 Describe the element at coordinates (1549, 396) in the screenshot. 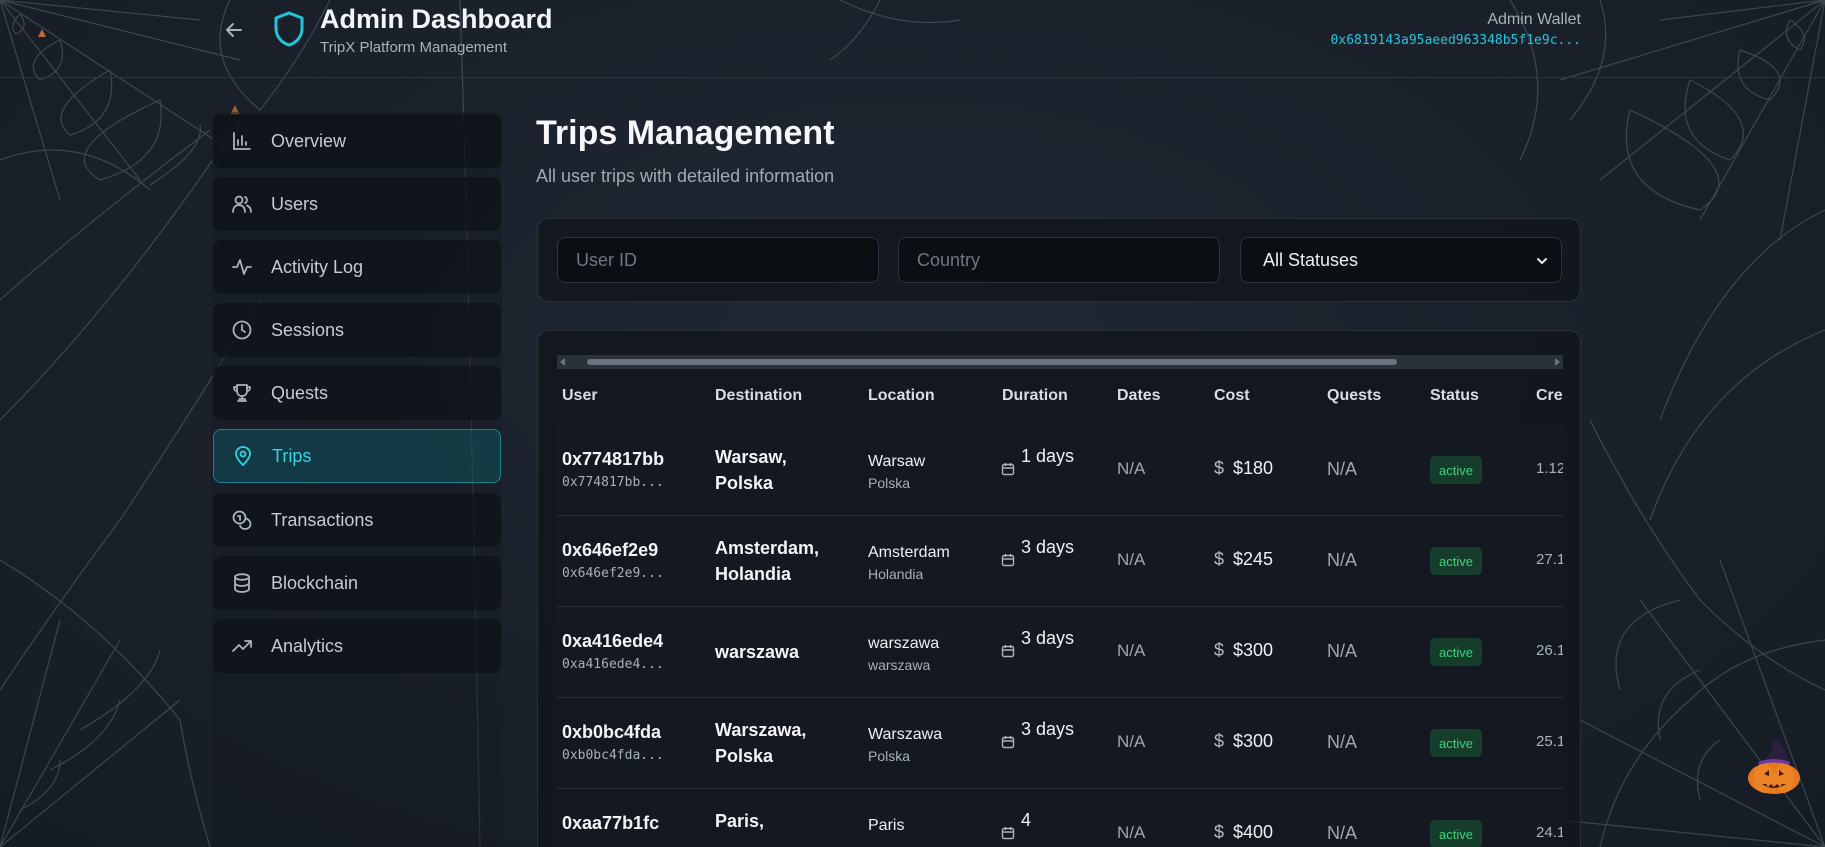

I see `column-header-created: Cre` at that location.